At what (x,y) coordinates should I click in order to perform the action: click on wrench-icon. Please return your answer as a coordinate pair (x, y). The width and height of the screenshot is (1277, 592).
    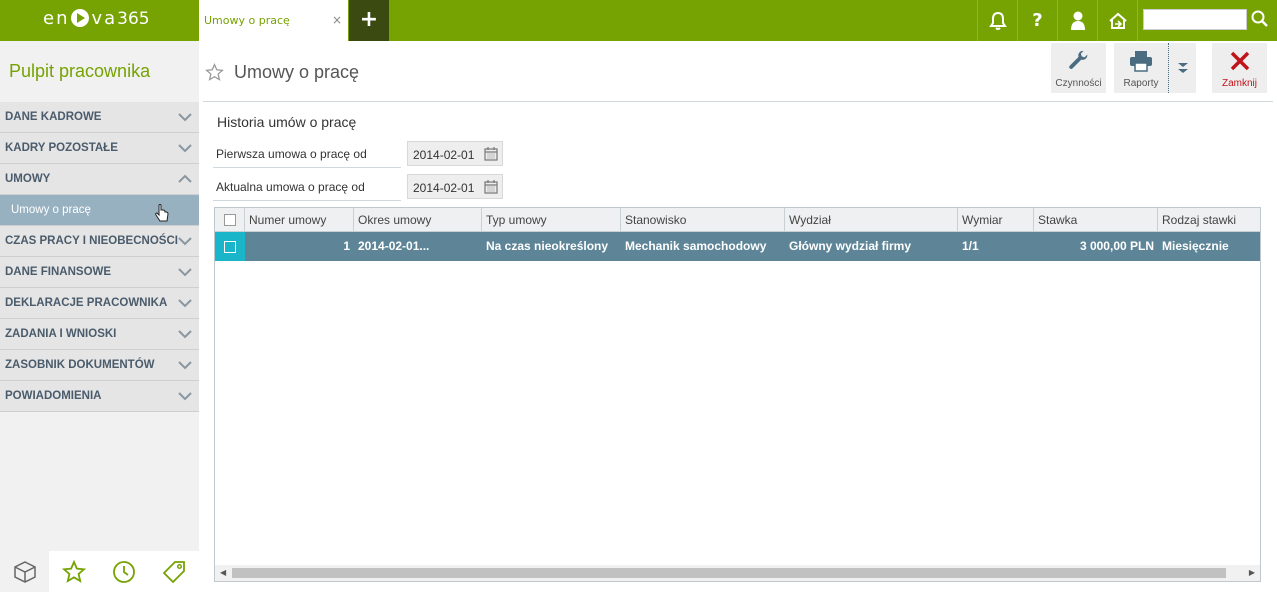
    Looking at the image, I should click on (1077, 60).